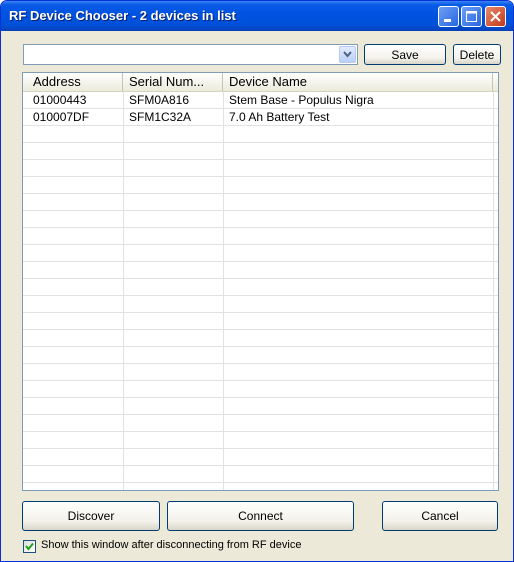 The height and width of the screenshot is (562, 514). Describe the element at coordinates (60, 100) in the screenshot. I see `cell-address: 01000443` at that location.